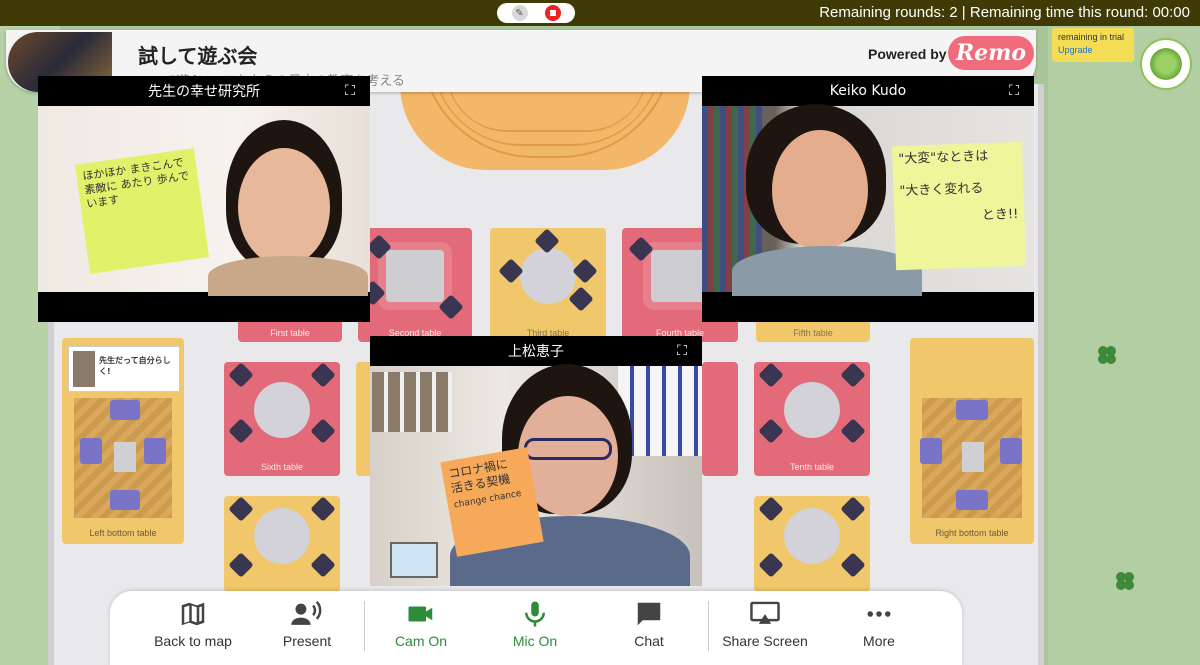 This screenshot has width=1200, height=665. What do you see at coordinates (812, 467) in the screenshot?
I see `tenth-table-label: Tenth table` at bounding box center [812, 467].